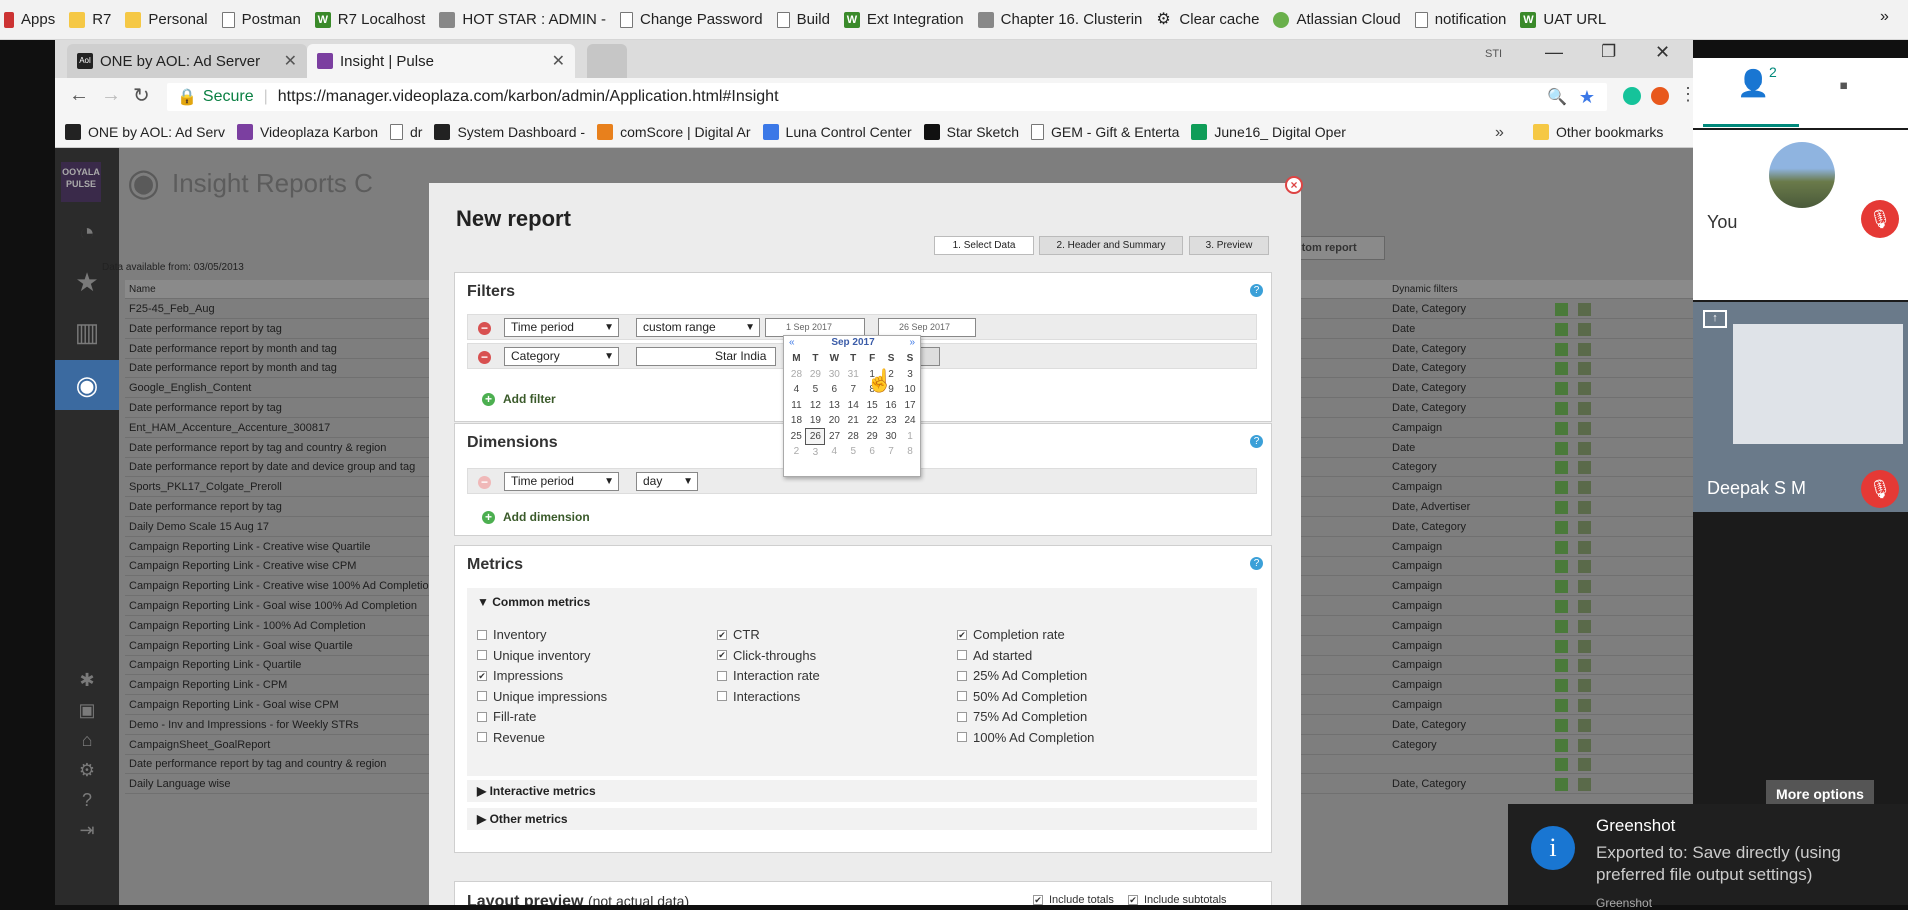  What do you see at coordinates (910, 390) in the screenshot?
I see `calendar-day: 10` at bounding box center [910, 390].